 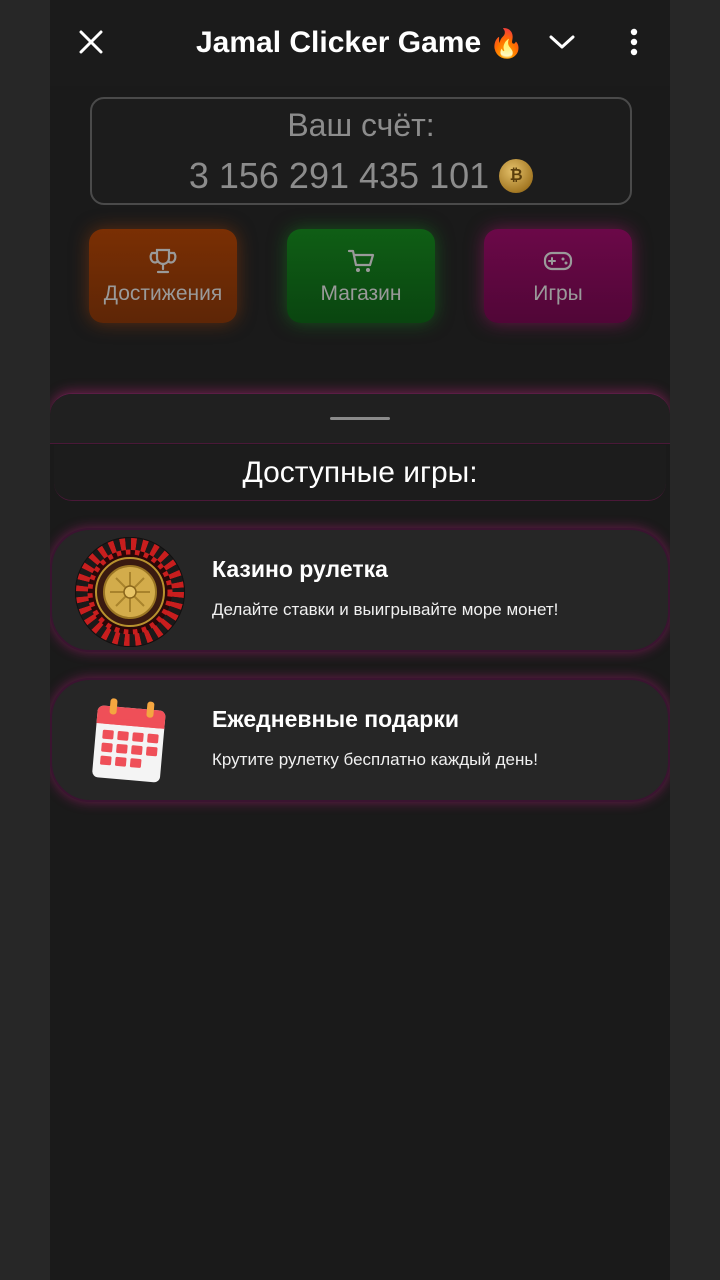 What do you see at coordinates (361, 151) in the screenshot?
I see `score-panel: Ваш счёт: 3 156 291 435 101 ₿` at bounding box center [361, 151].